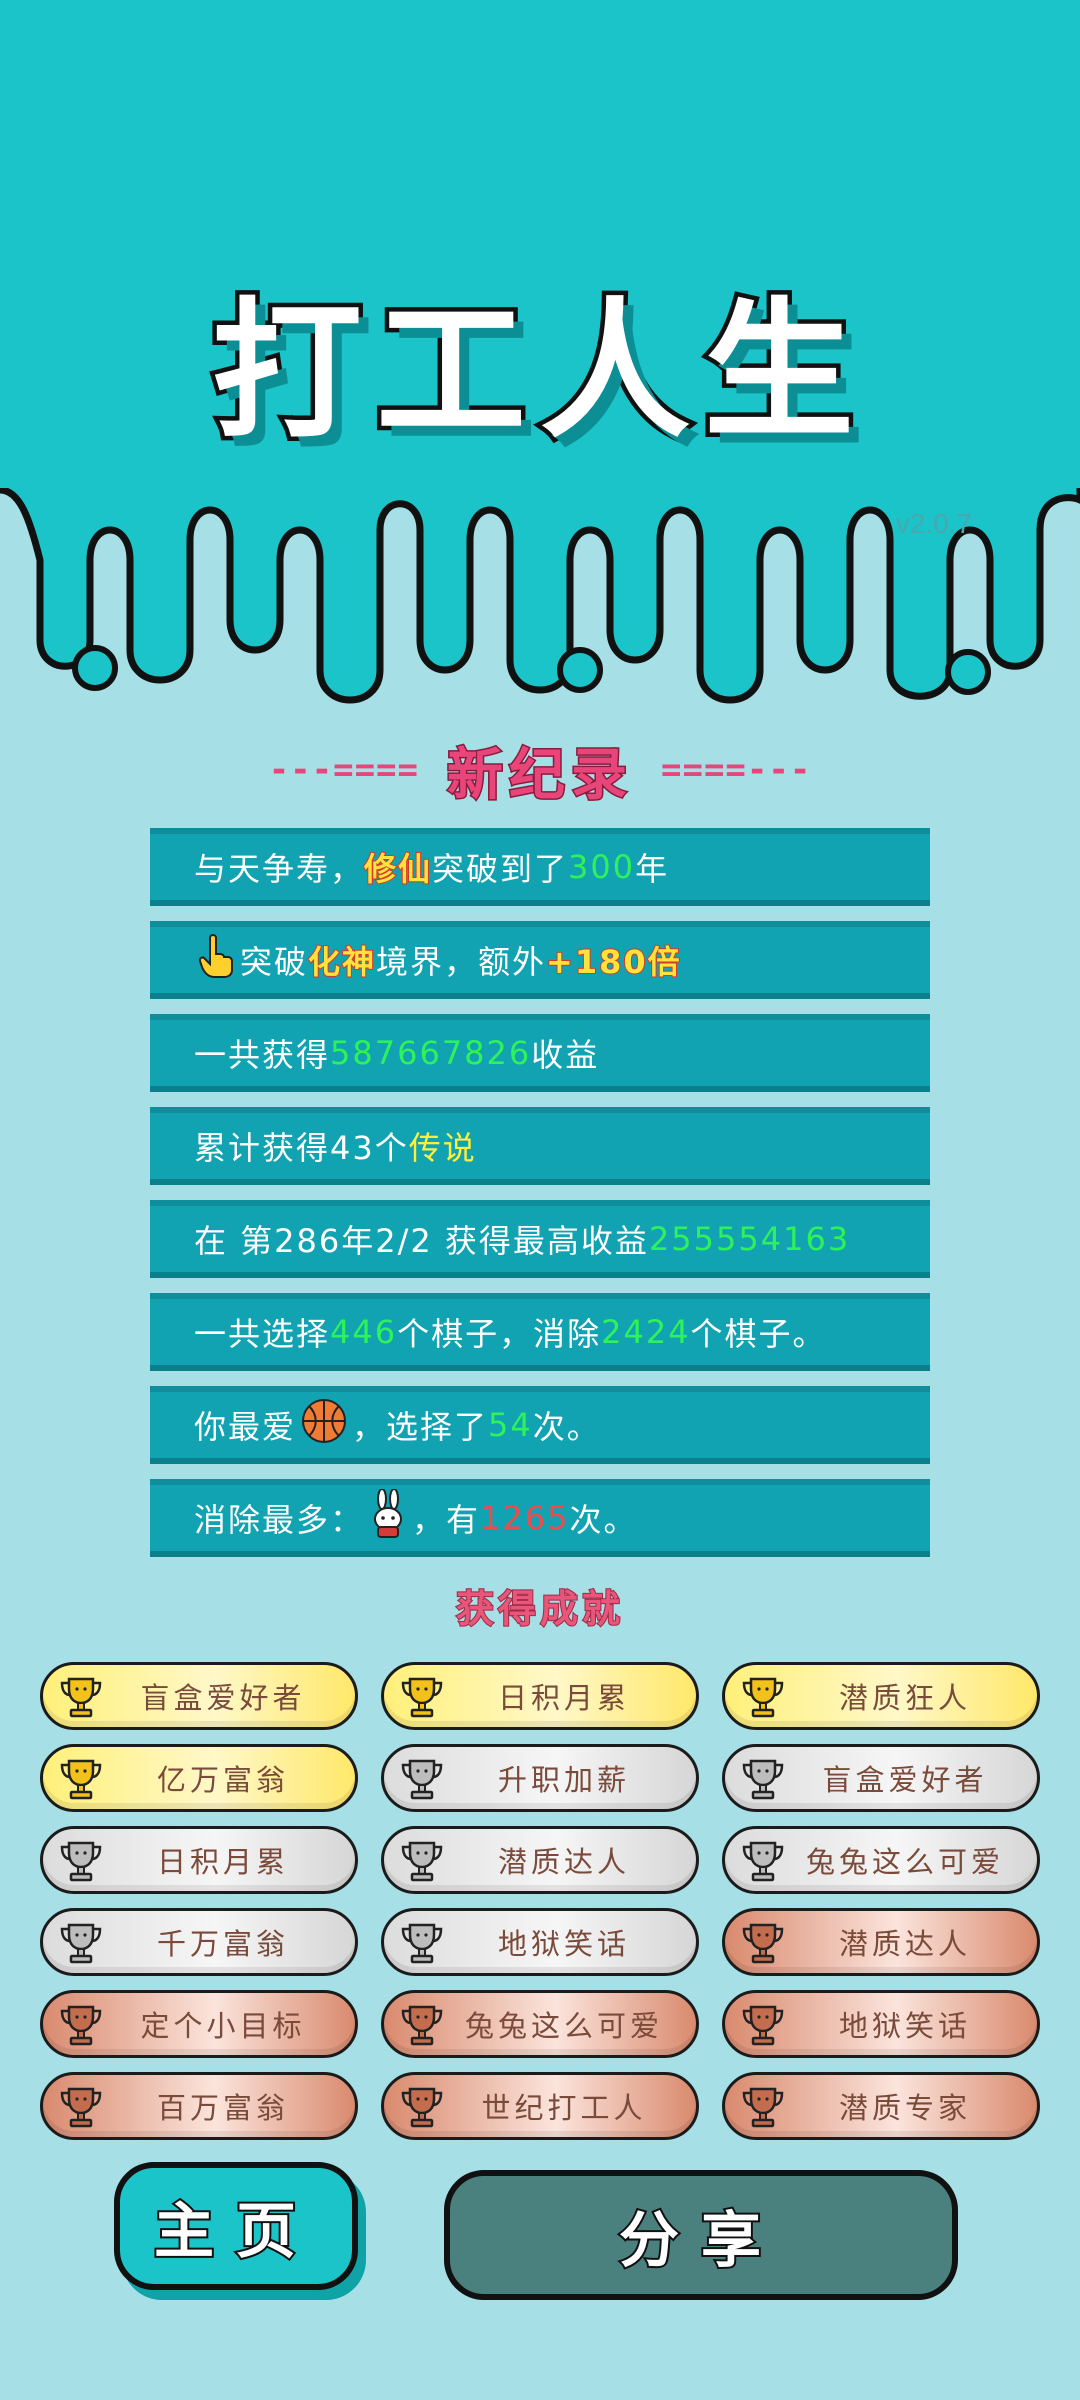 Image resolution: width=1080 pixels, height=2400 pixels. Describe the element at coordinates (431, 1053) in the screenshot. I see `row-value: 587667826` at that location.